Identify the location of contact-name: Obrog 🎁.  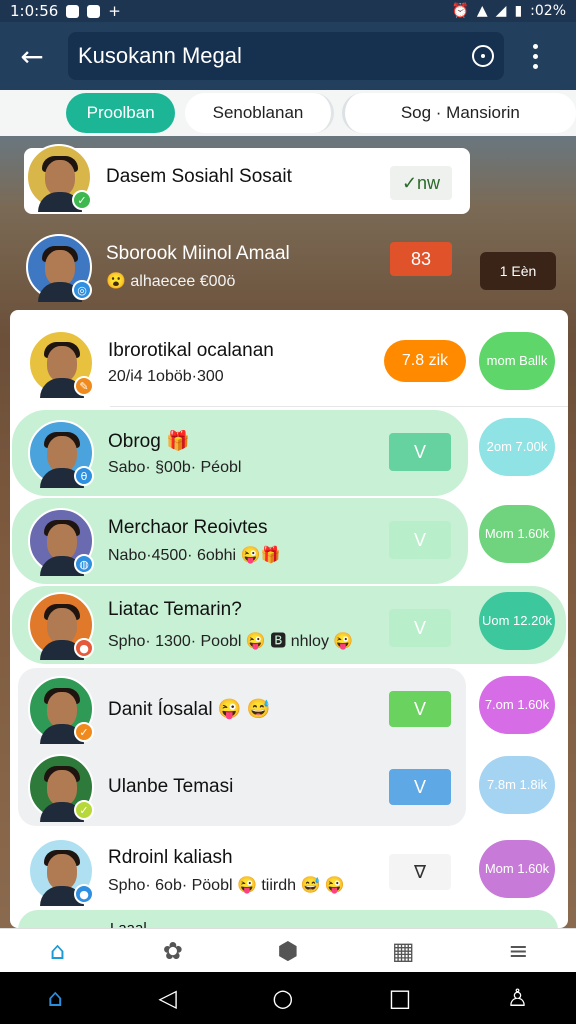
(149, 441).